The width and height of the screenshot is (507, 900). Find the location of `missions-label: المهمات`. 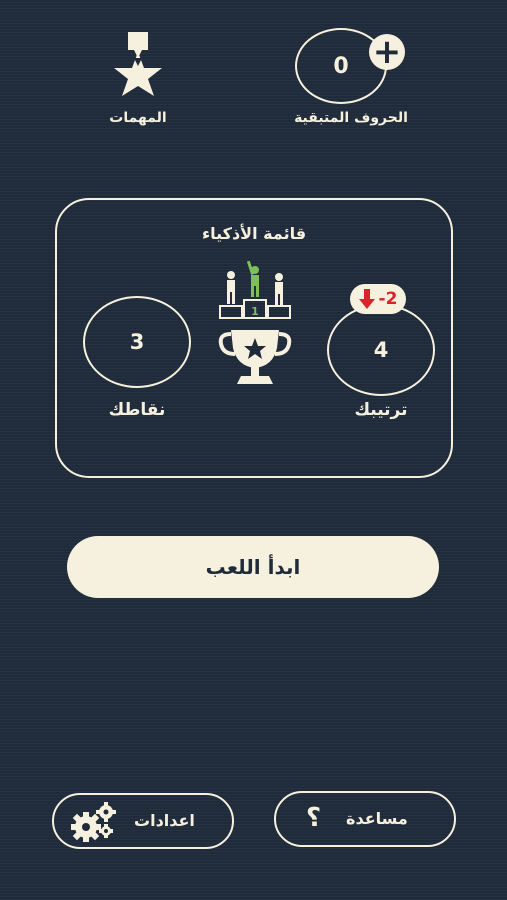

missions-label: المهمات is located at coordinates (138, 118).